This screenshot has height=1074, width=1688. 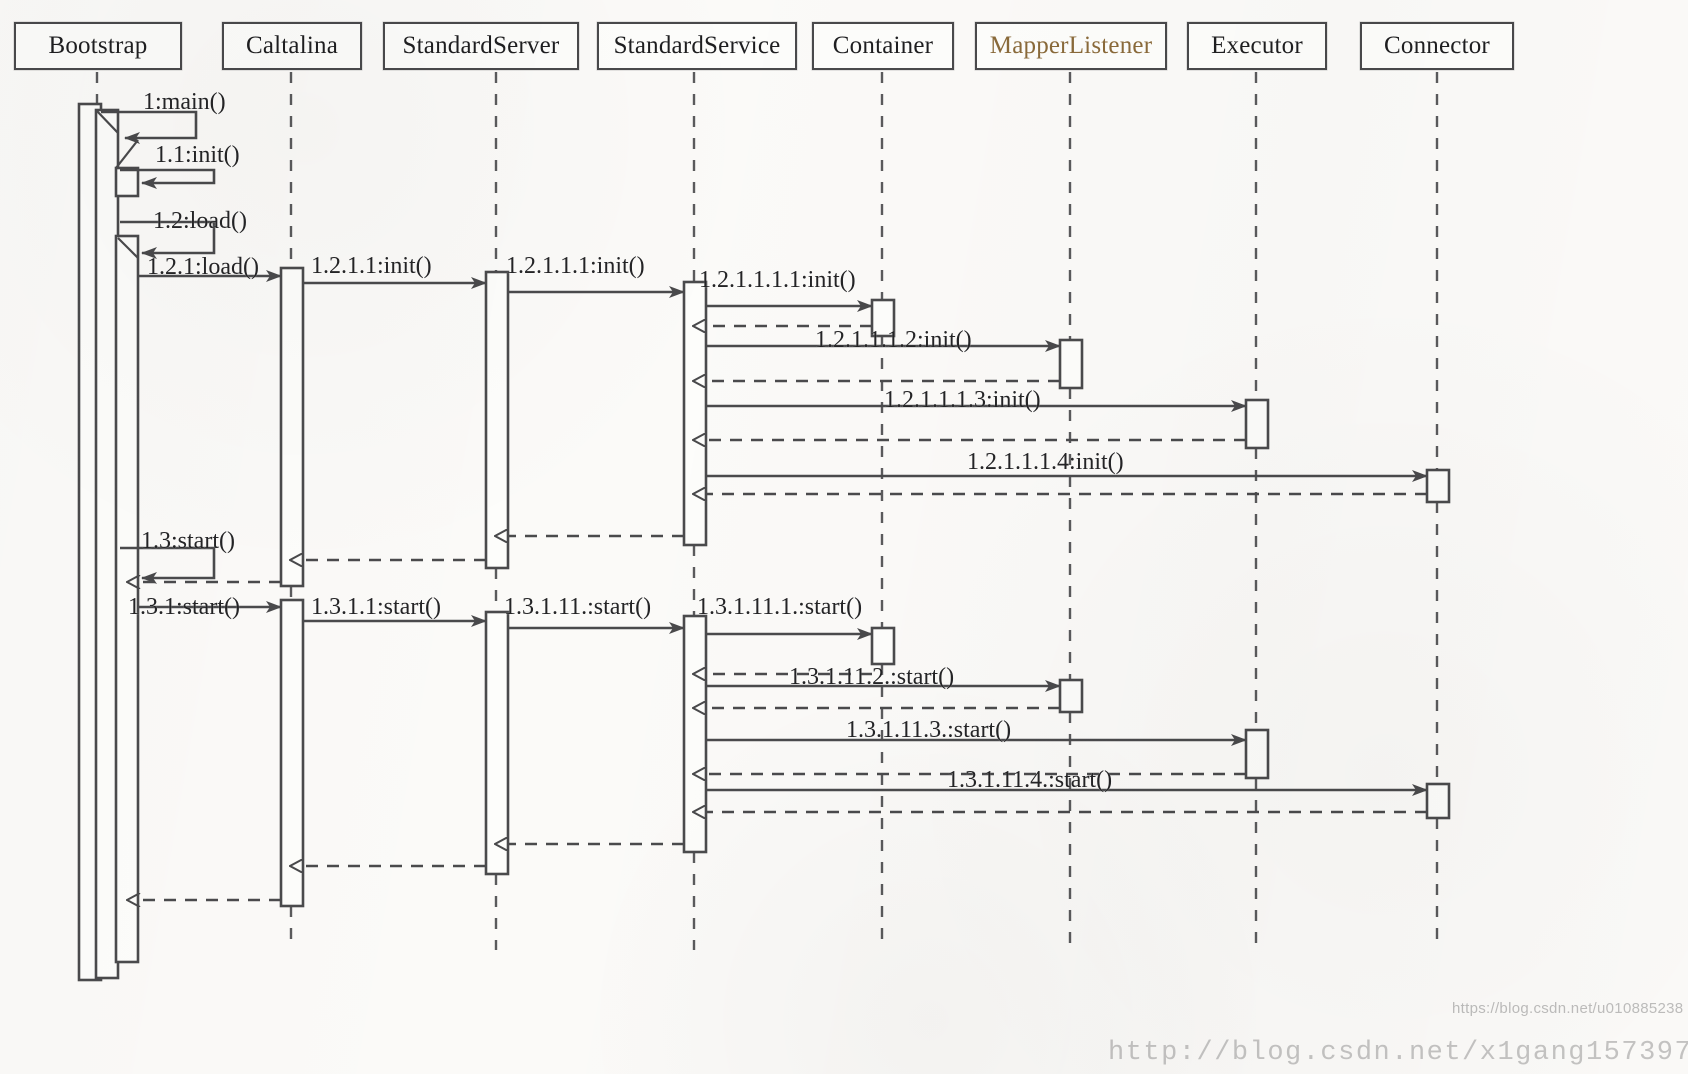 I want to click on message-label-1-main: 1:main(), so click(x=184, y=102).